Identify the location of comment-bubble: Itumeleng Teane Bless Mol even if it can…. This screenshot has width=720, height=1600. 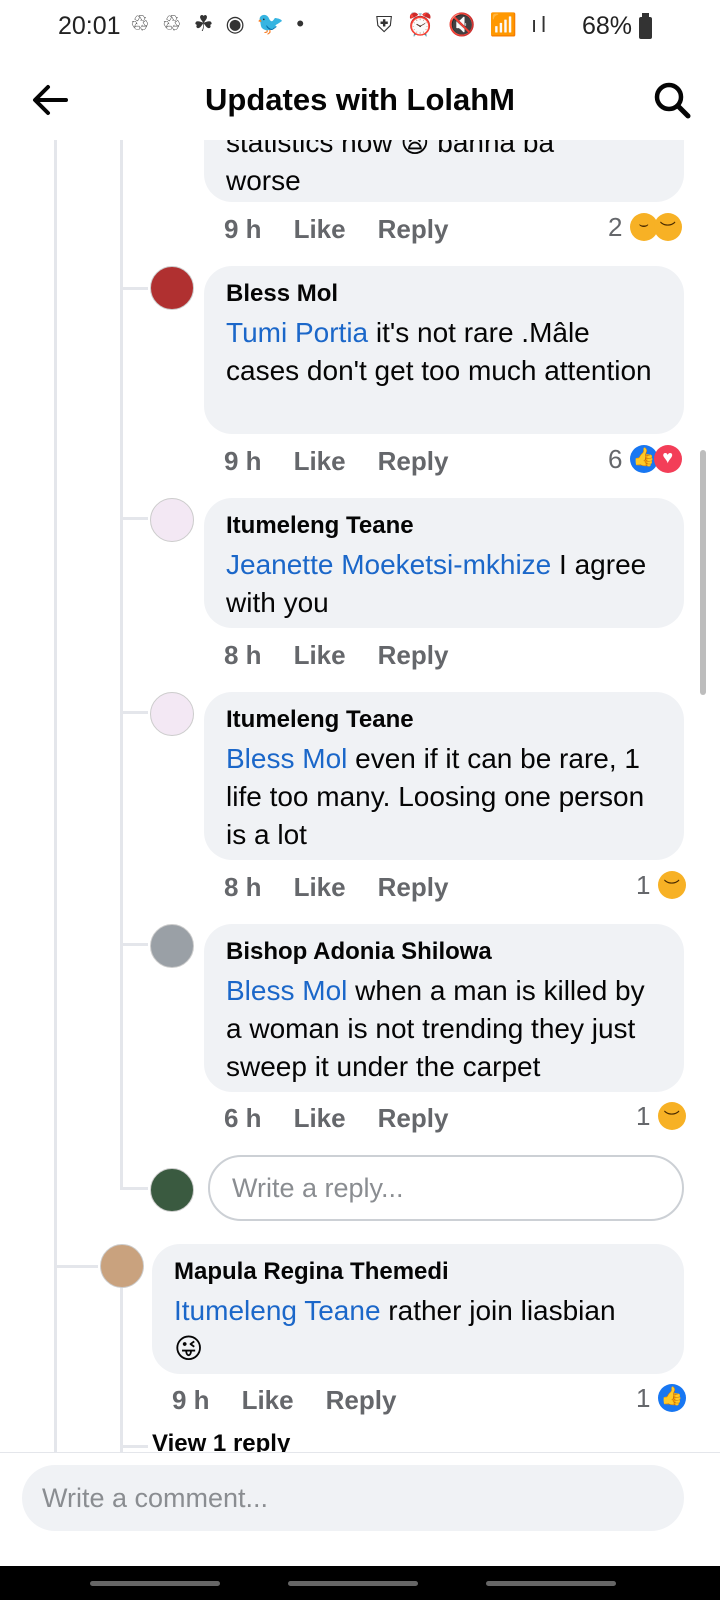
(444, 776).